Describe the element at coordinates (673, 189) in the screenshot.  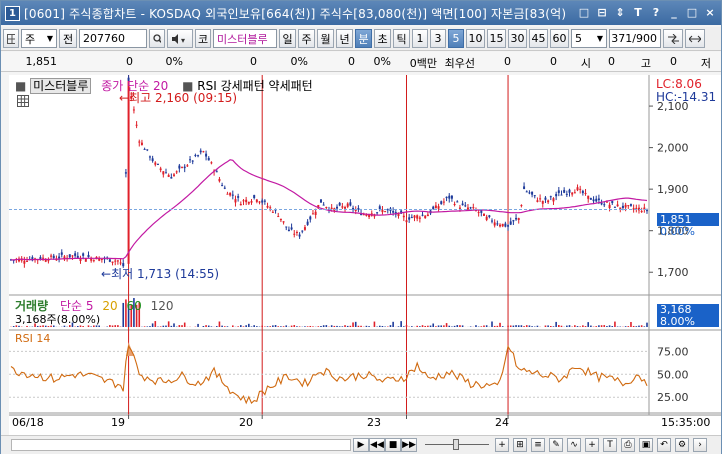
I see `price-tick-label: 1,900` at that location.